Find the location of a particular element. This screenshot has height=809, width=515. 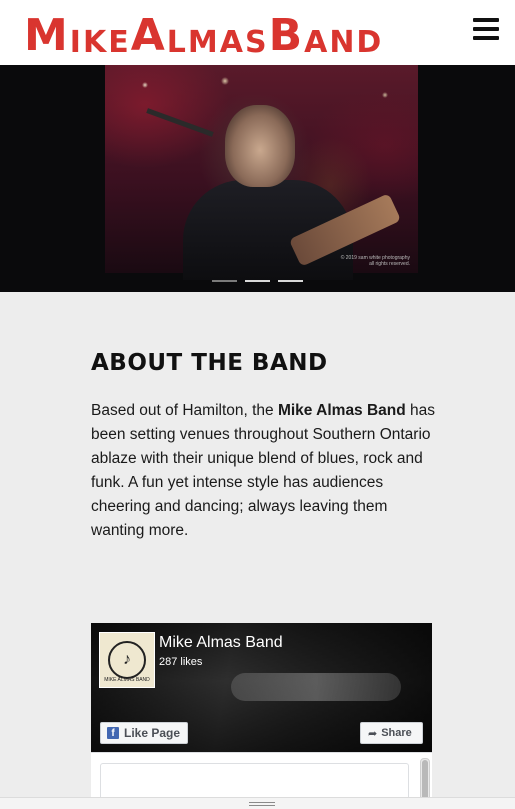

facebook-like-count: 287 likes is located at coordinates (181, 662).